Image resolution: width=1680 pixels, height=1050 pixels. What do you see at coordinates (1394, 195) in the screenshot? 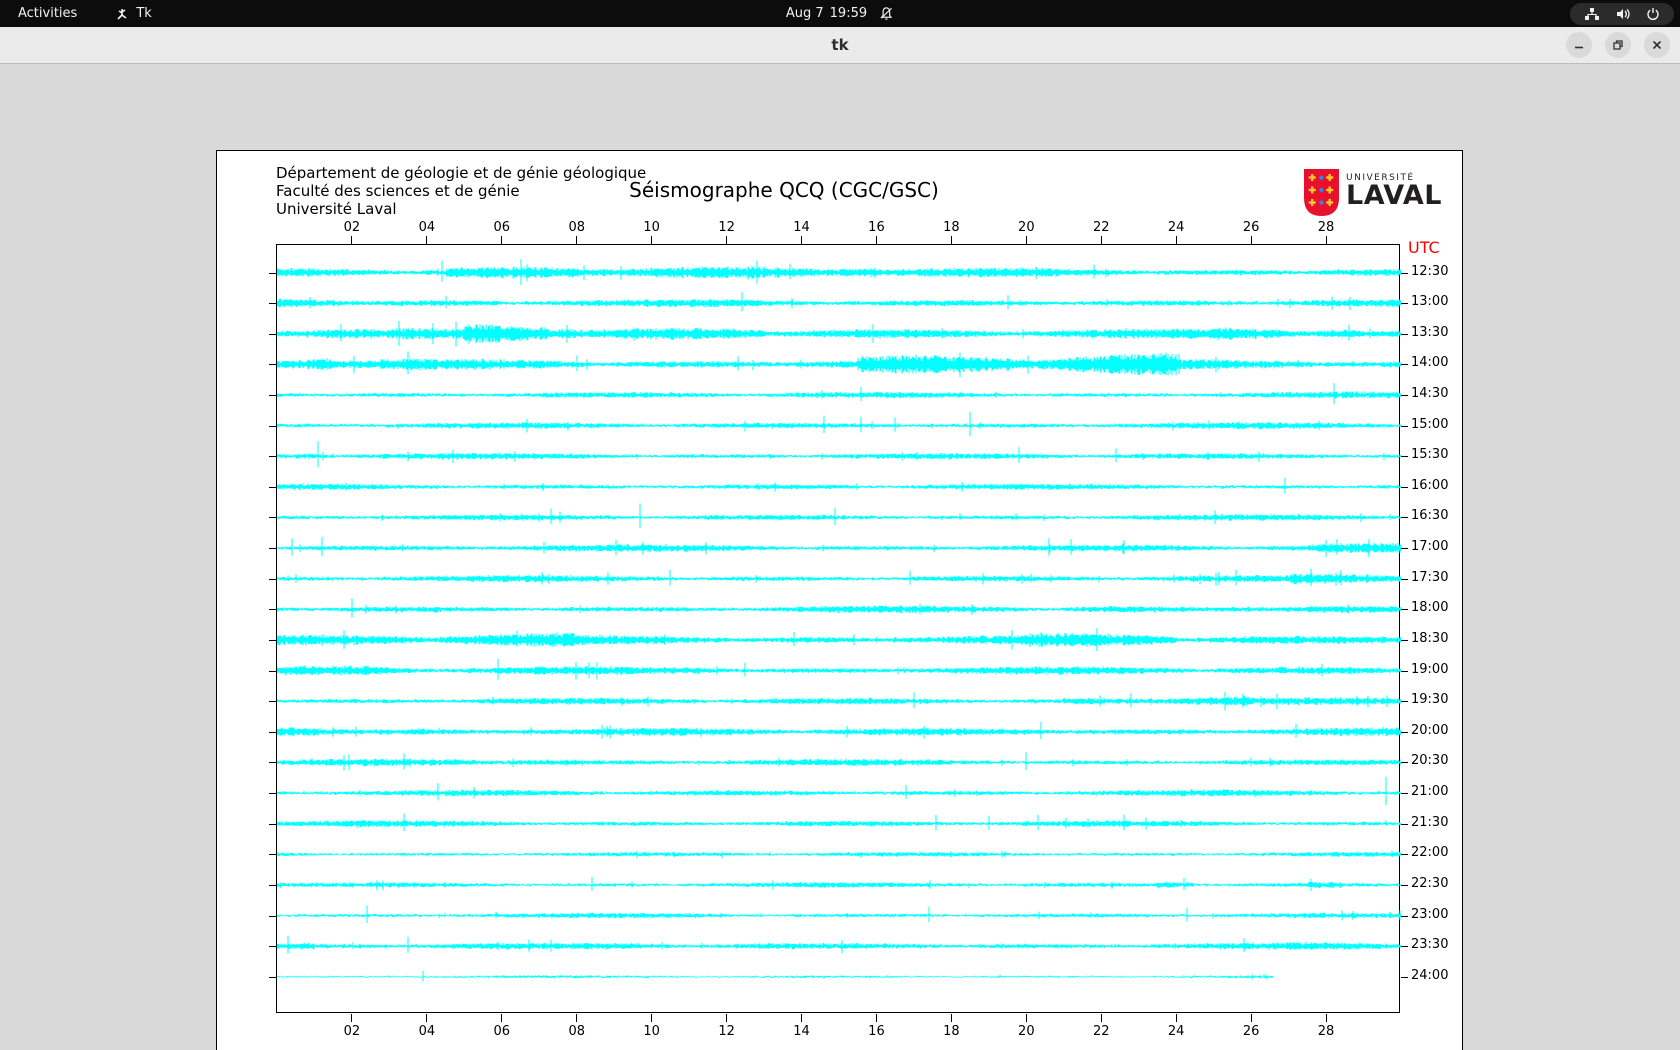
I see `logo-laval-text: LAVAL` at bounding box center [1394, 195].